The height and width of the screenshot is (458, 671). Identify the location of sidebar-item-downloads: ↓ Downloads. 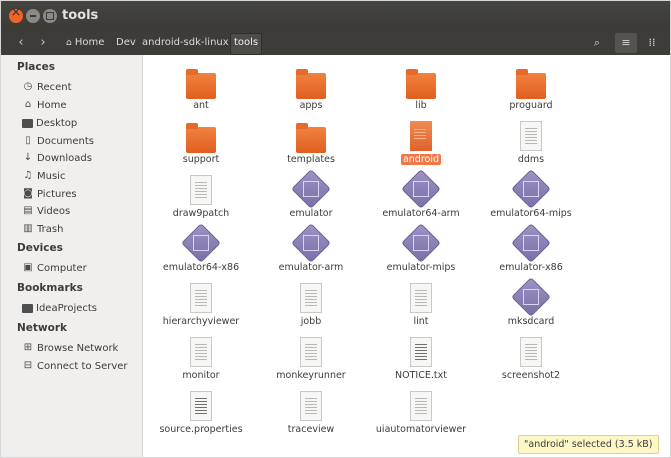
(57, 158).